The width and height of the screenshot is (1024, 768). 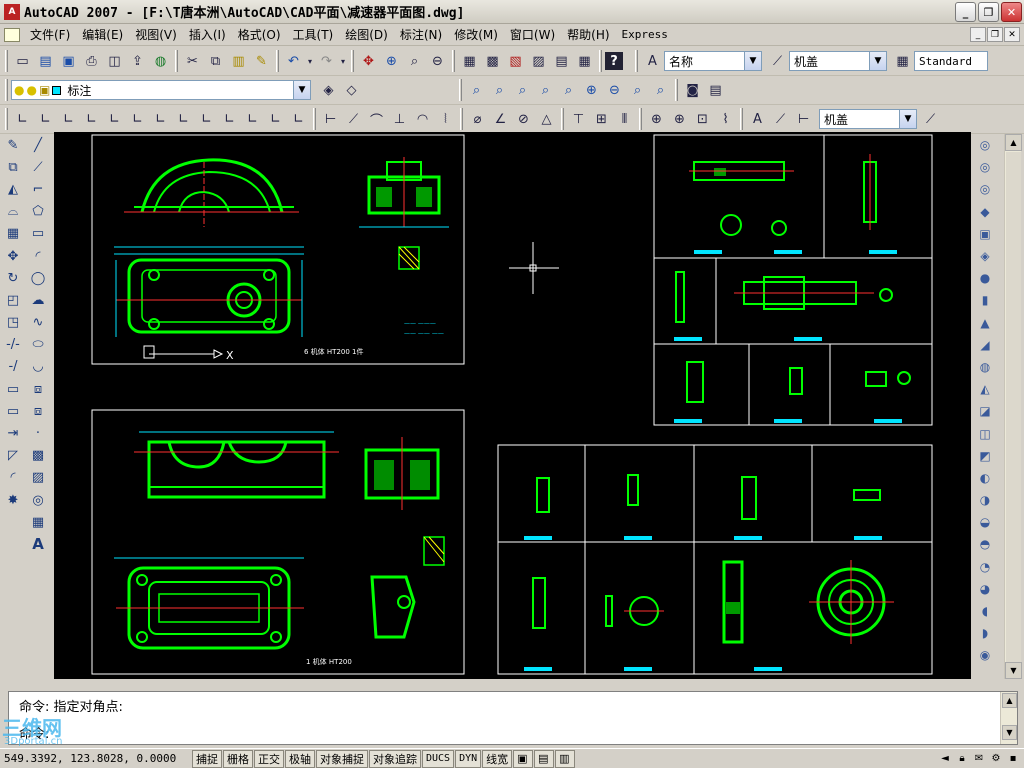 I want to click on ucs-object-icon: ∟, so click(x=114, y=119).